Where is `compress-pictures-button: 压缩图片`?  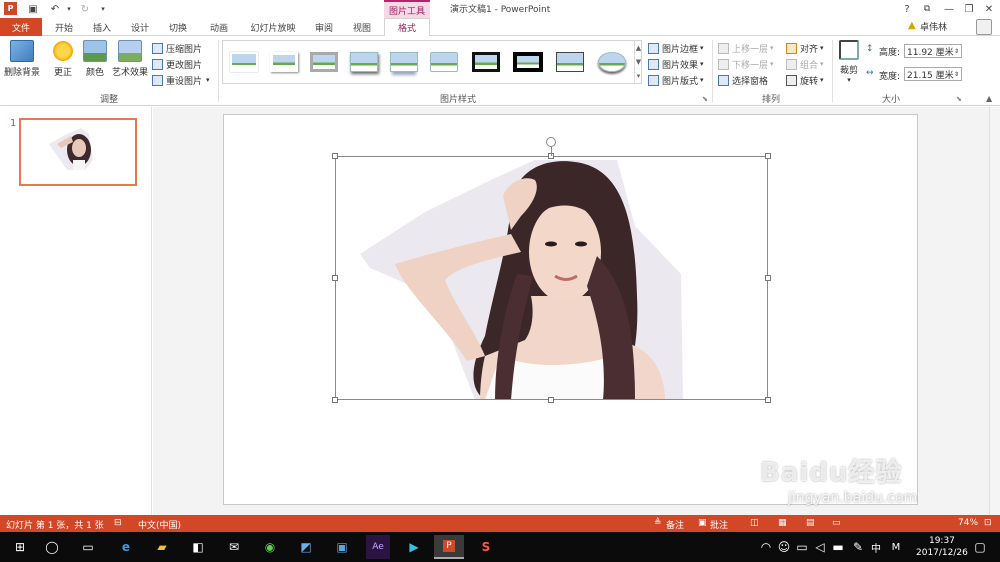
compress-pictures-button: 压缩图片 is located at coordinates (177, 48).